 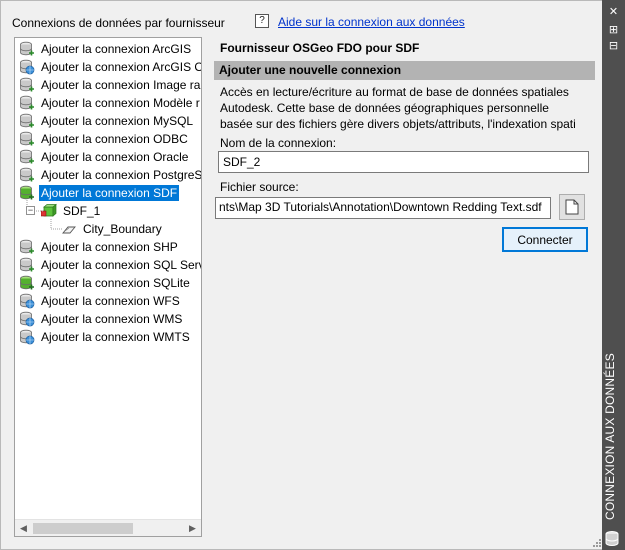 I want to click on resize-grip-icon, so click(x=596, y=542).